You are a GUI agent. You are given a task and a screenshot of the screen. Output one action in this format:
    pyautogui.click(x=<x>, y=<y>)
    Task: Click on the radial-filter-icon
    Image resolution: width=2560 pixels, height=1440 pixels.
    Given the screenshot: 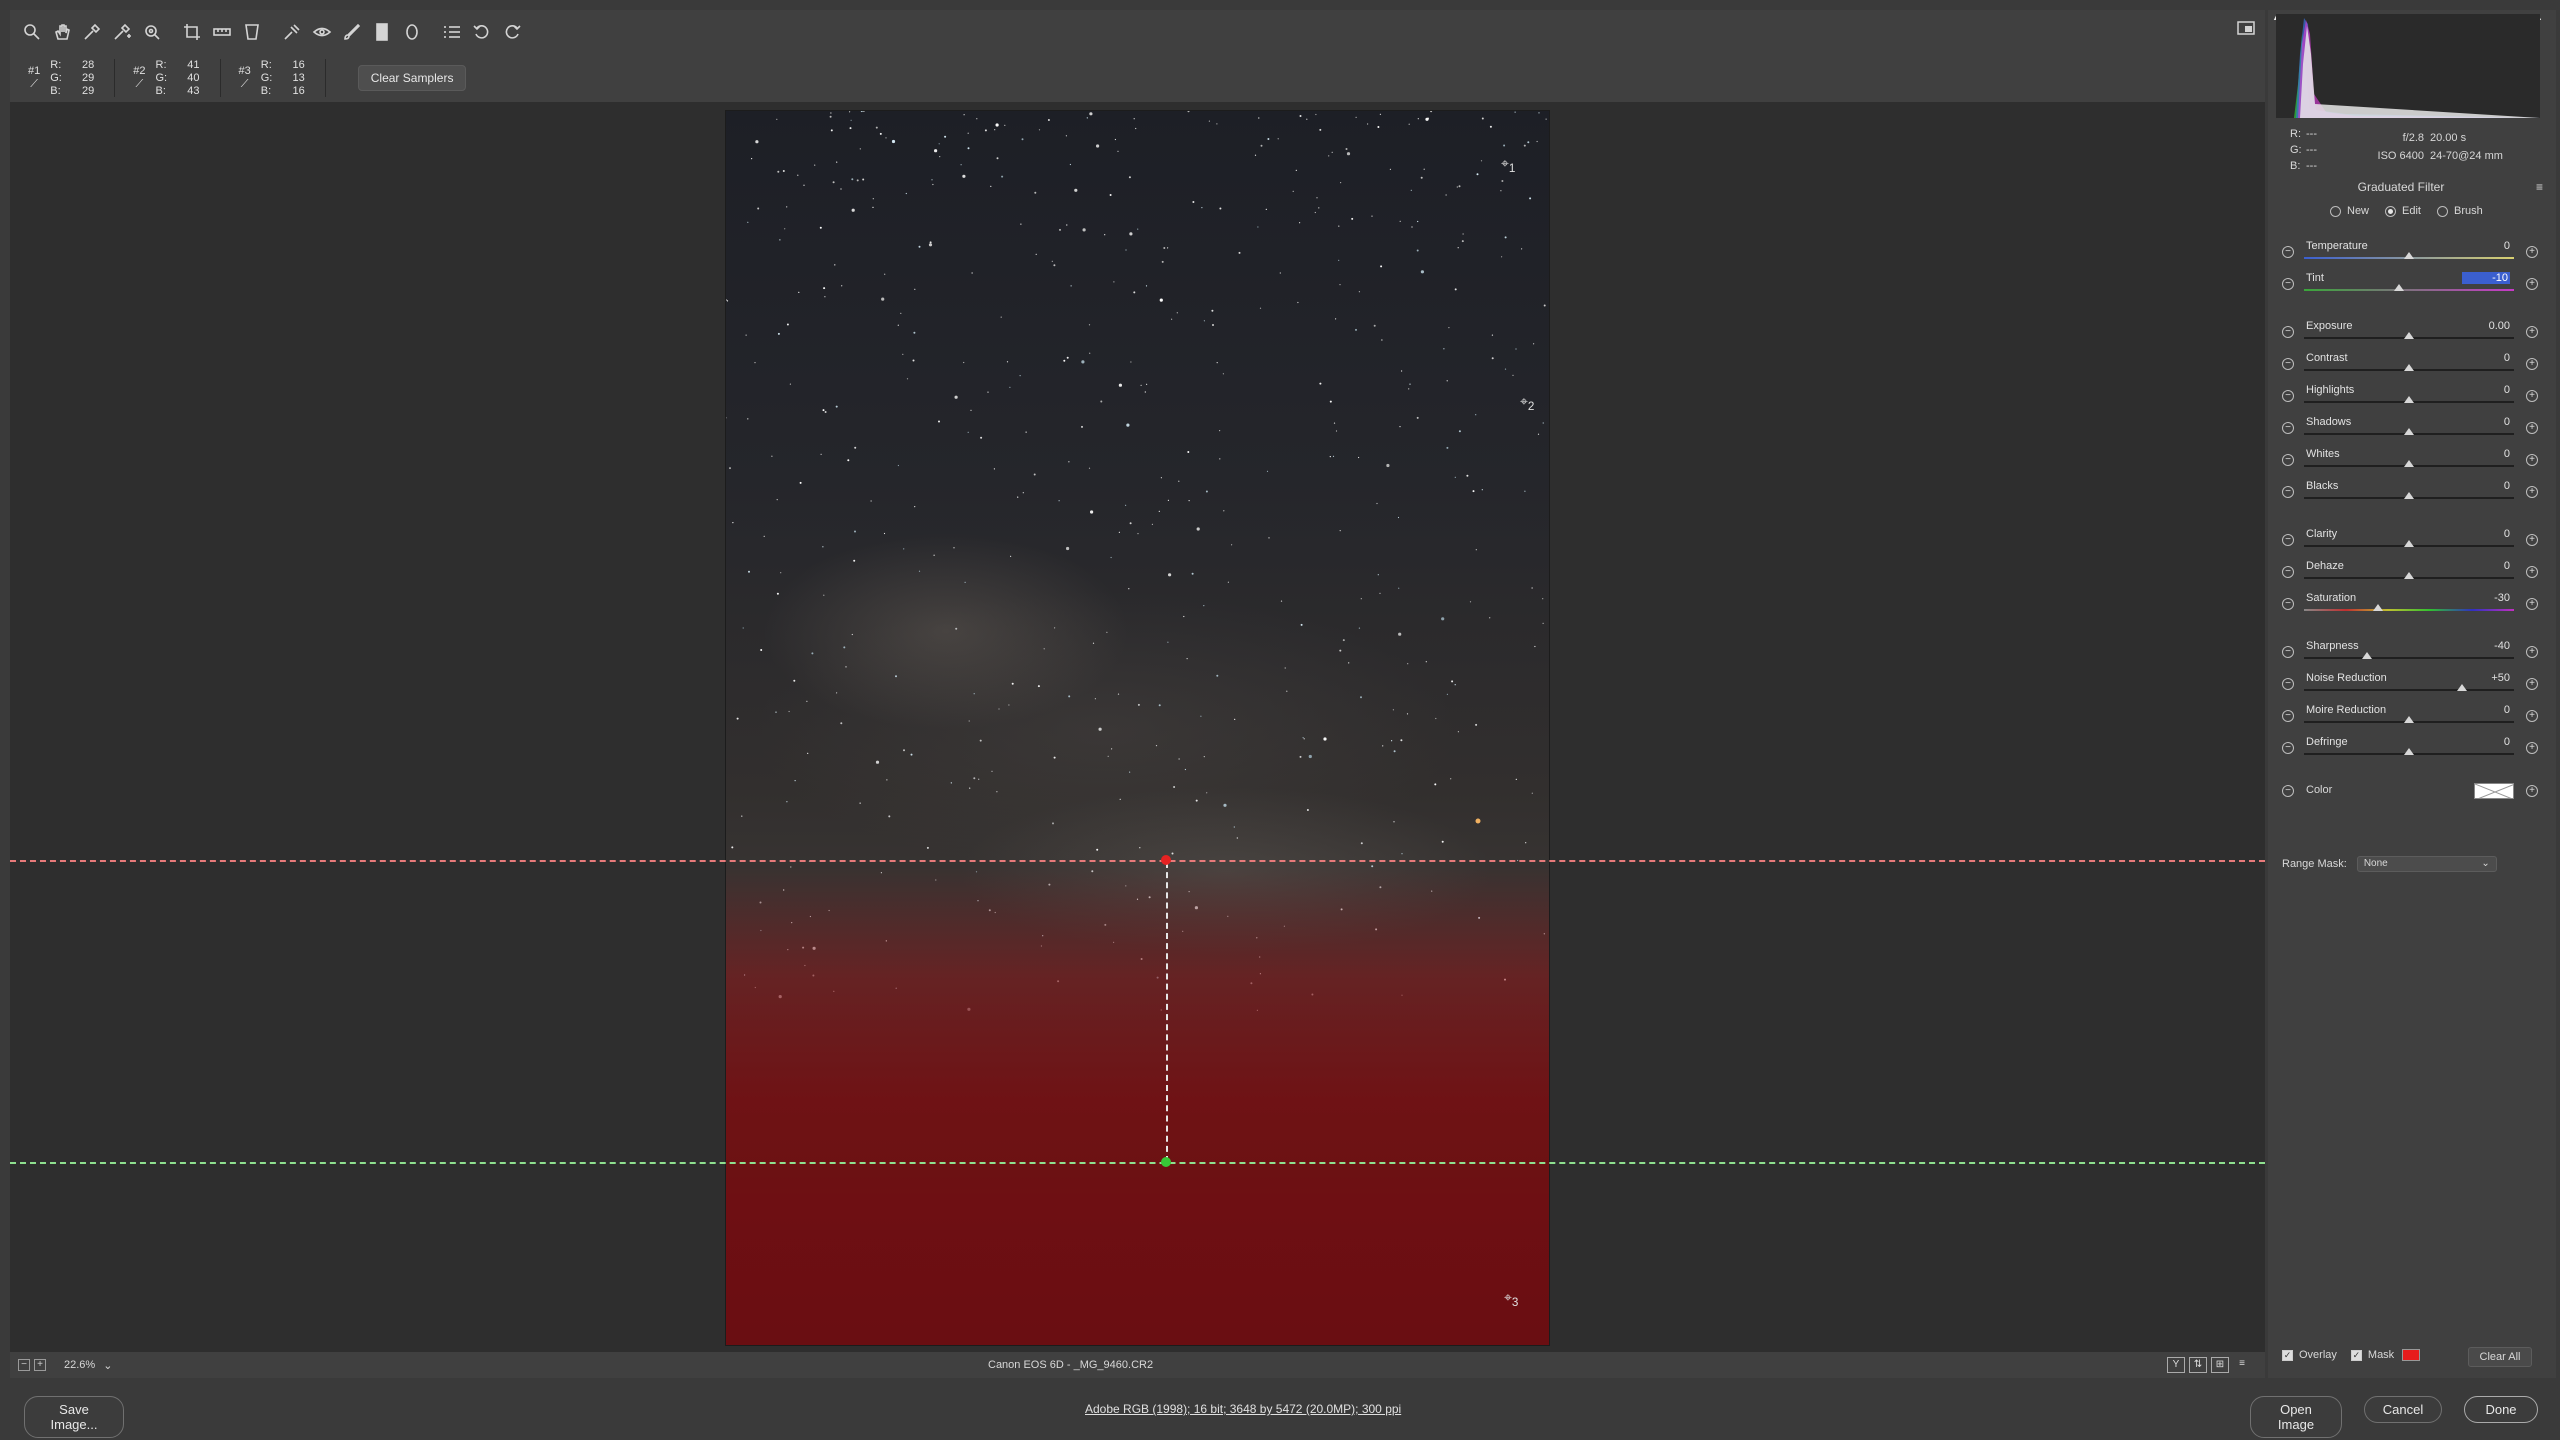 What is the action you would take?
    pyautogui.click(x=412, y=32)
    